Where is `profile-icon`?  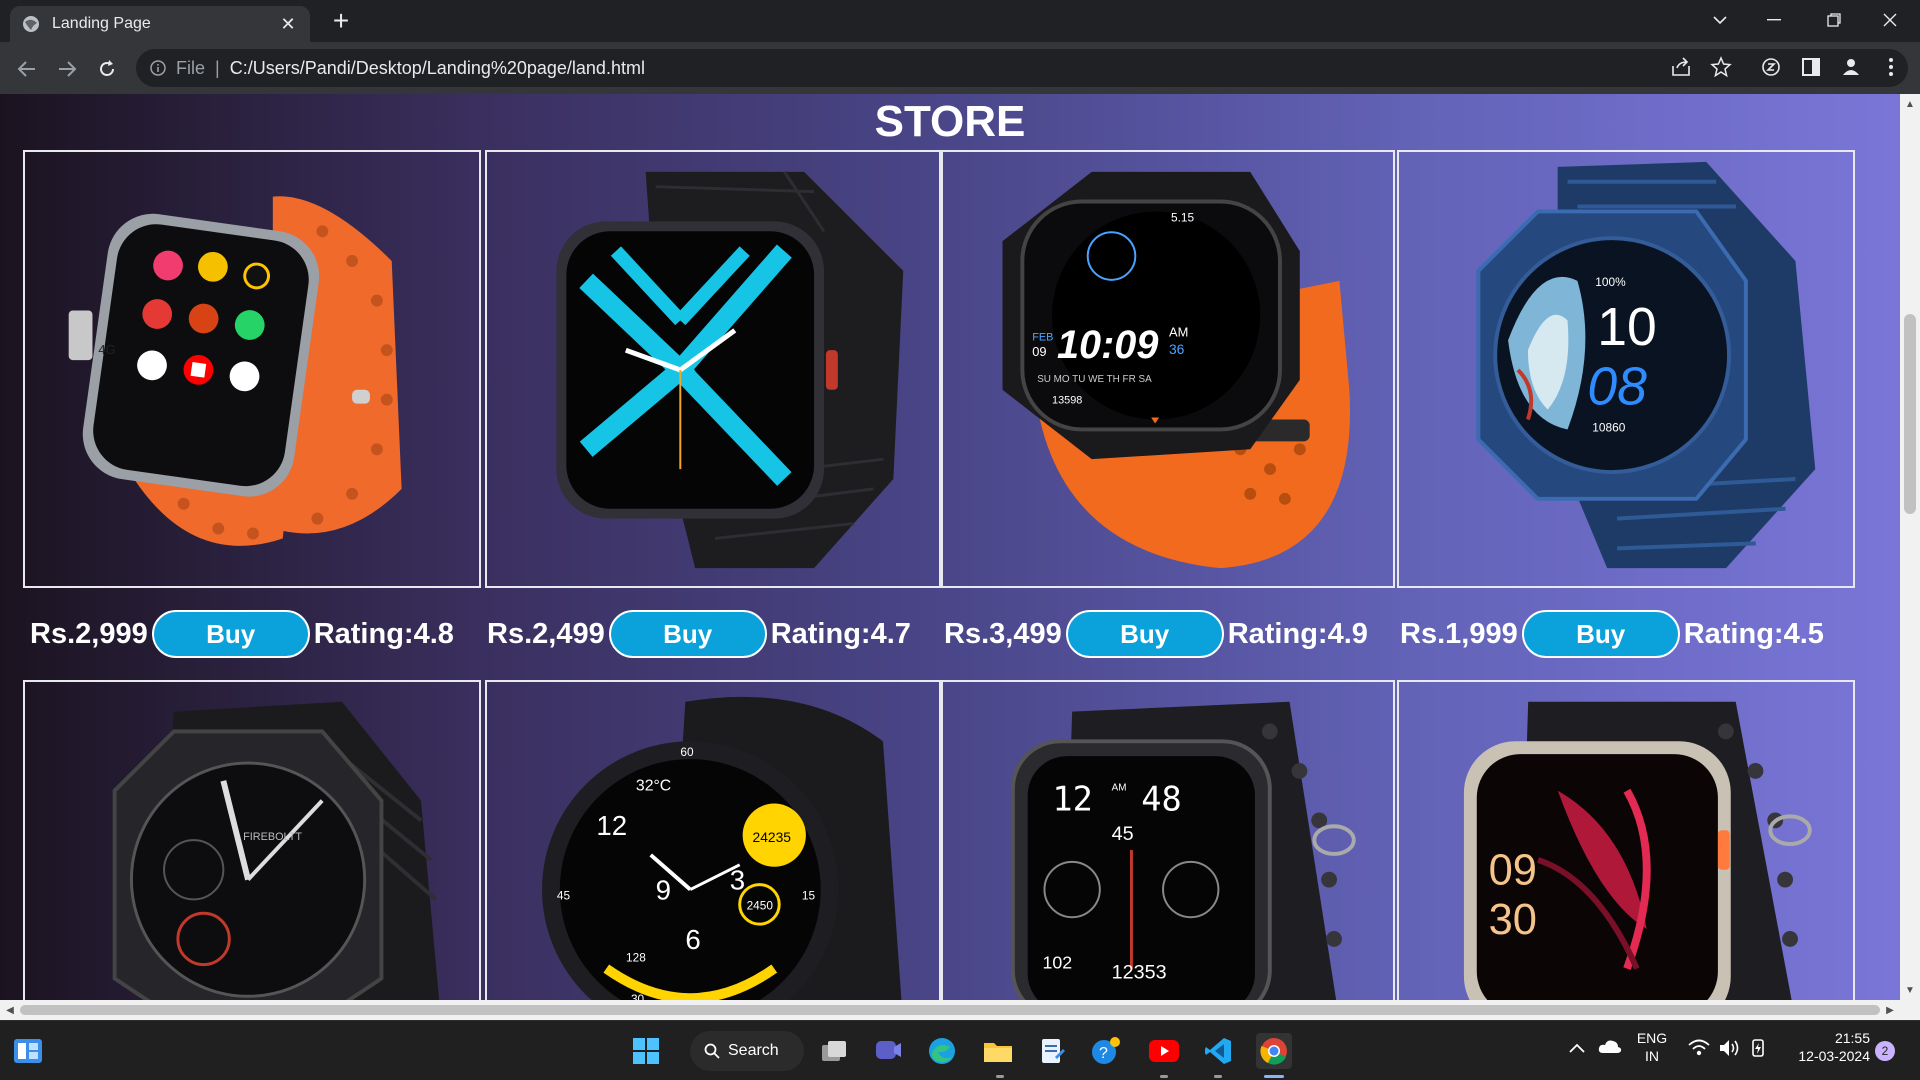
profile-icon is located at coordinates (1852, 68).